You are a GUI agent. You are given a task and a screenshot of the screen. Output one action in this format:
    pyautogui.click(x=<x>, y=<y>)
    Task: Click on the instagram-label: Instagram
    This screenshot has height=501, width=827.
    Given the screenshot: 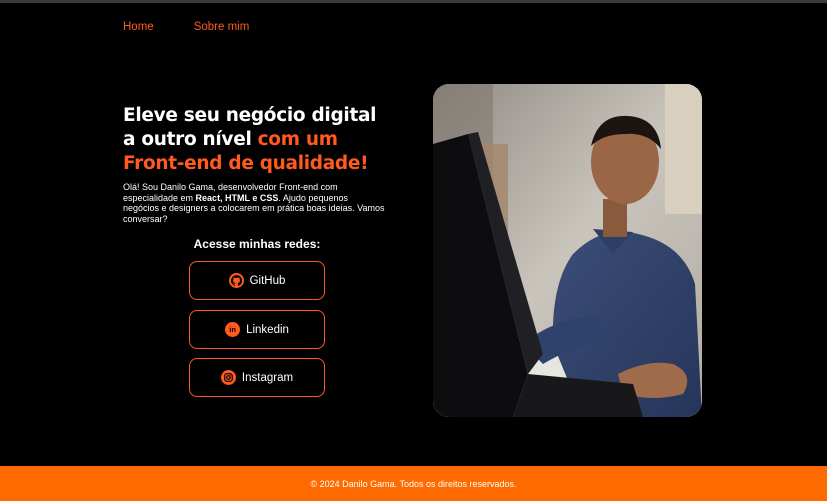 What is the action you would take?
    pyautogui.click(x=267, y=377)
    